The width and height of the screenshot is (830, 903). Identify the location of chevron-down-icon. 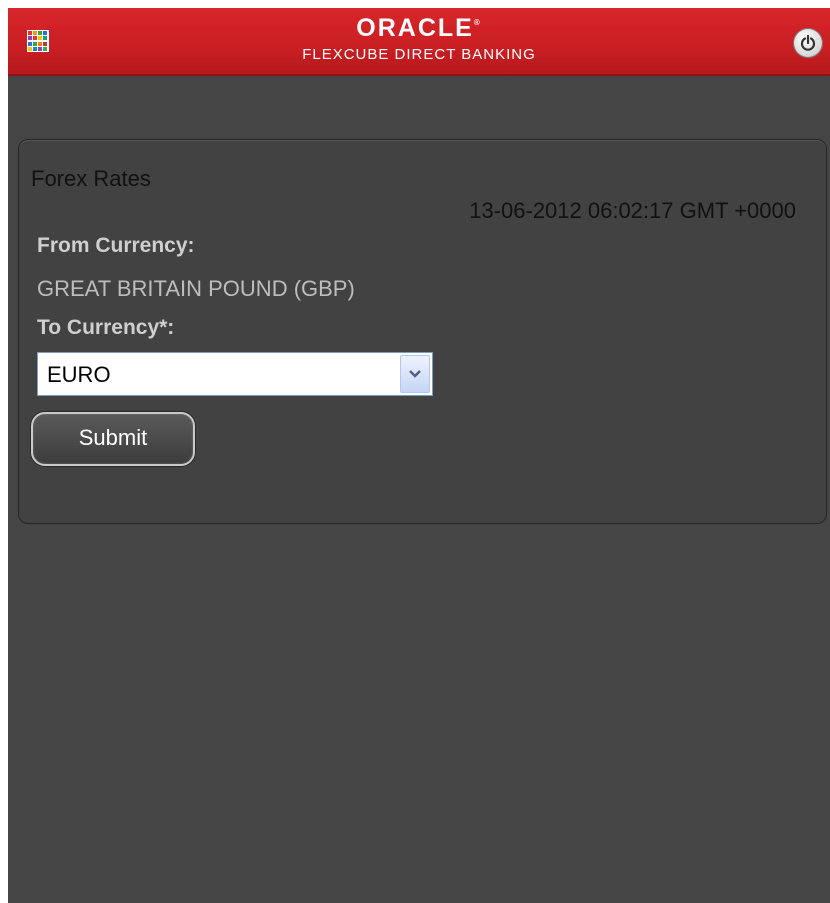
(415, 374).